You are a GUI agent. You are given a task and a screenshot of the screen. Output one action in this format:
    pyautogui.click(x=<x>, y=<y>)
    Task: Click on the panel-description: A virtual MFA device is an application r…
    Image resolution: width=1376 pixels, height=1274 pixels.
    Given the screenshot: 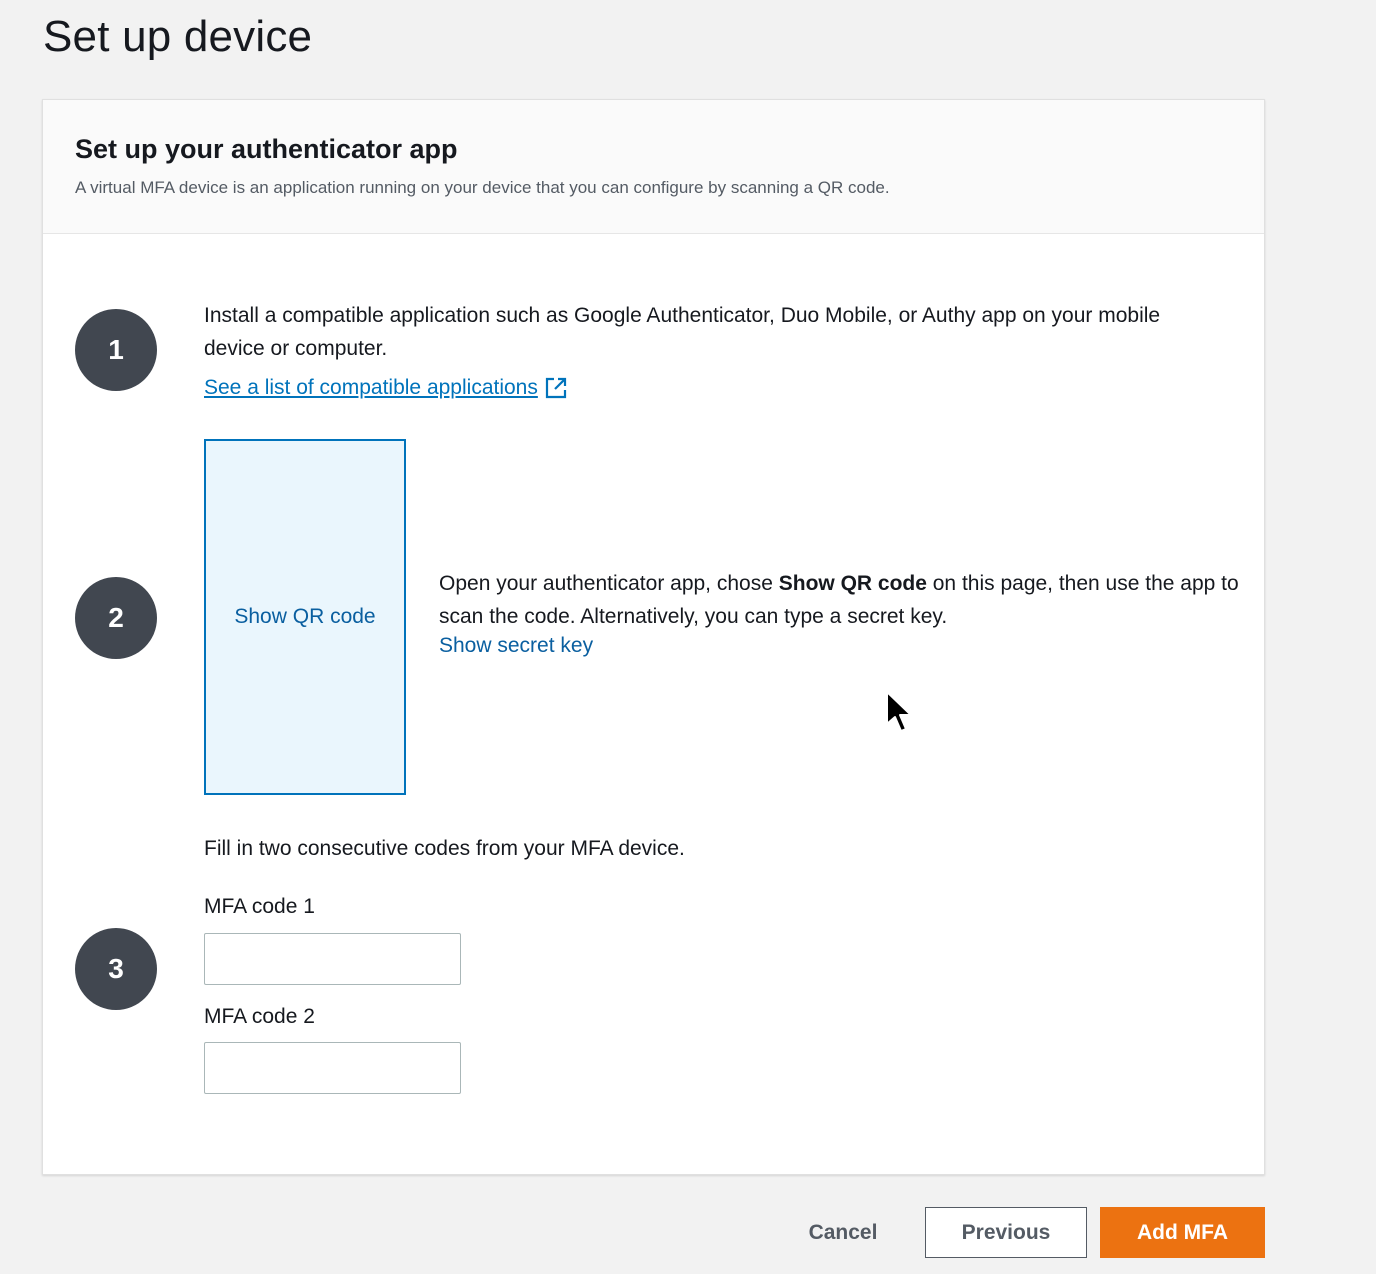 What is the action you would take?
    pyautogui.click(x=482, y=187)
    